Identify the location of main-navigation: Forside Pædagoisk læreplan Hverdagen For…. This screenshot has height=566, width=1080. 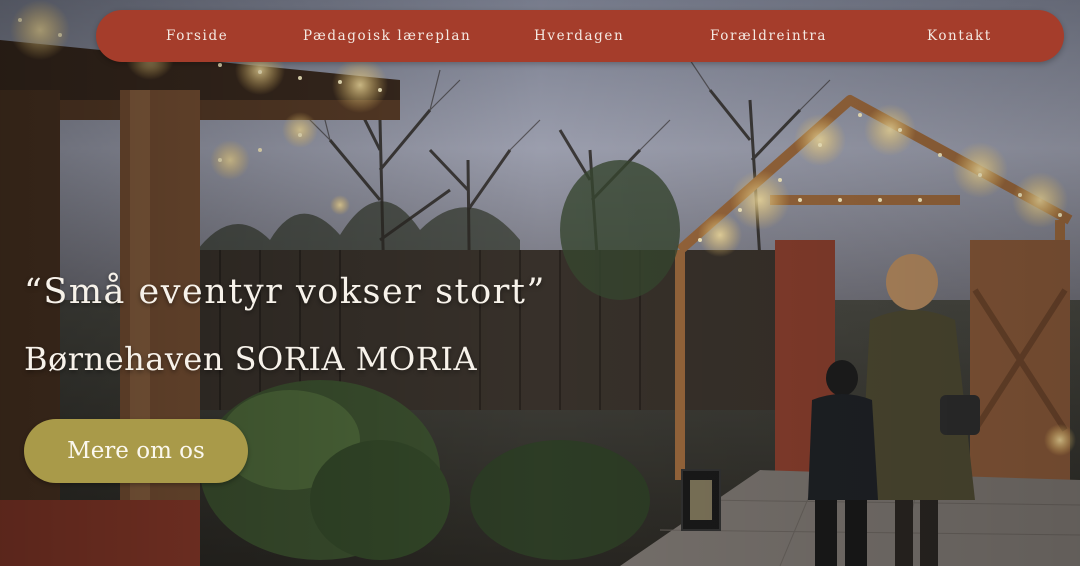
(580, 36).